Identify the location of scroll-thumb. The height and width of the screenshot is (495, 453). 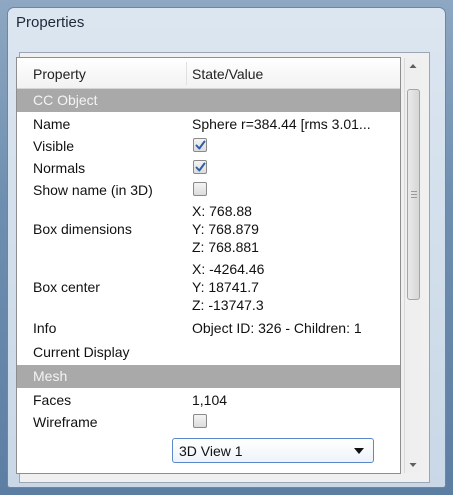
(413, 194).